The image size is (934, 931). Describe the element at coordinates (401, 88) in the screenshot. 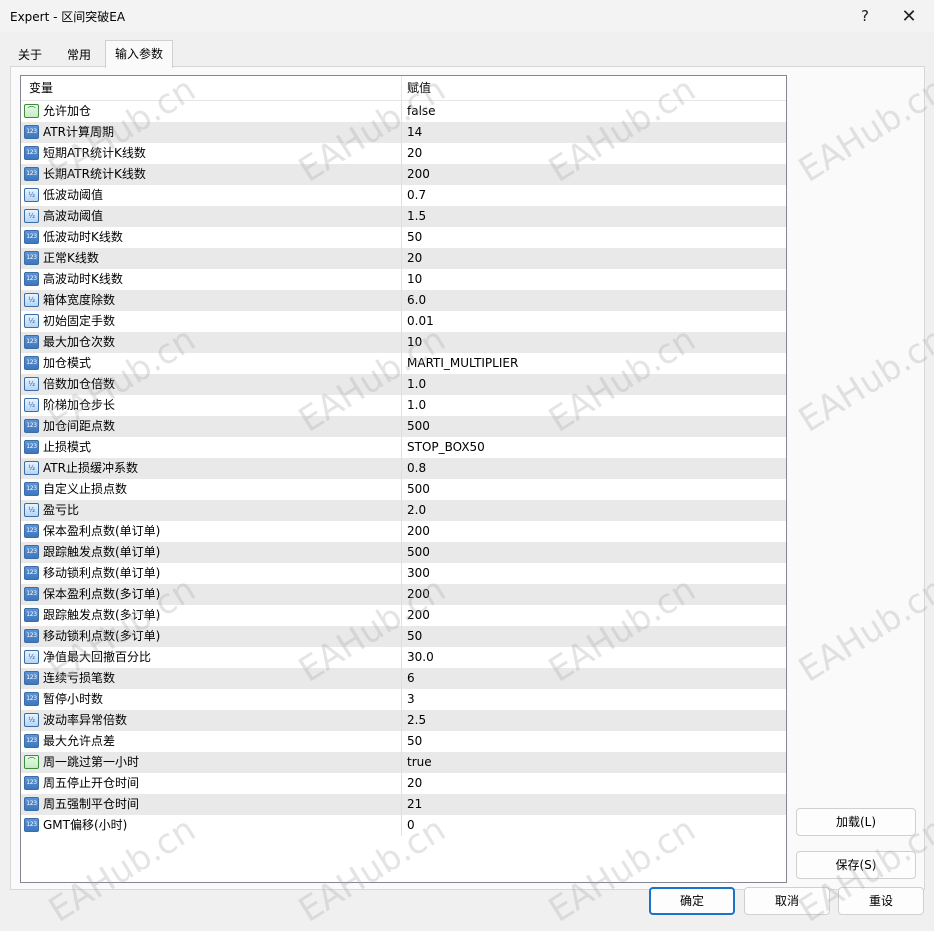

I see `header-divider` at that location.